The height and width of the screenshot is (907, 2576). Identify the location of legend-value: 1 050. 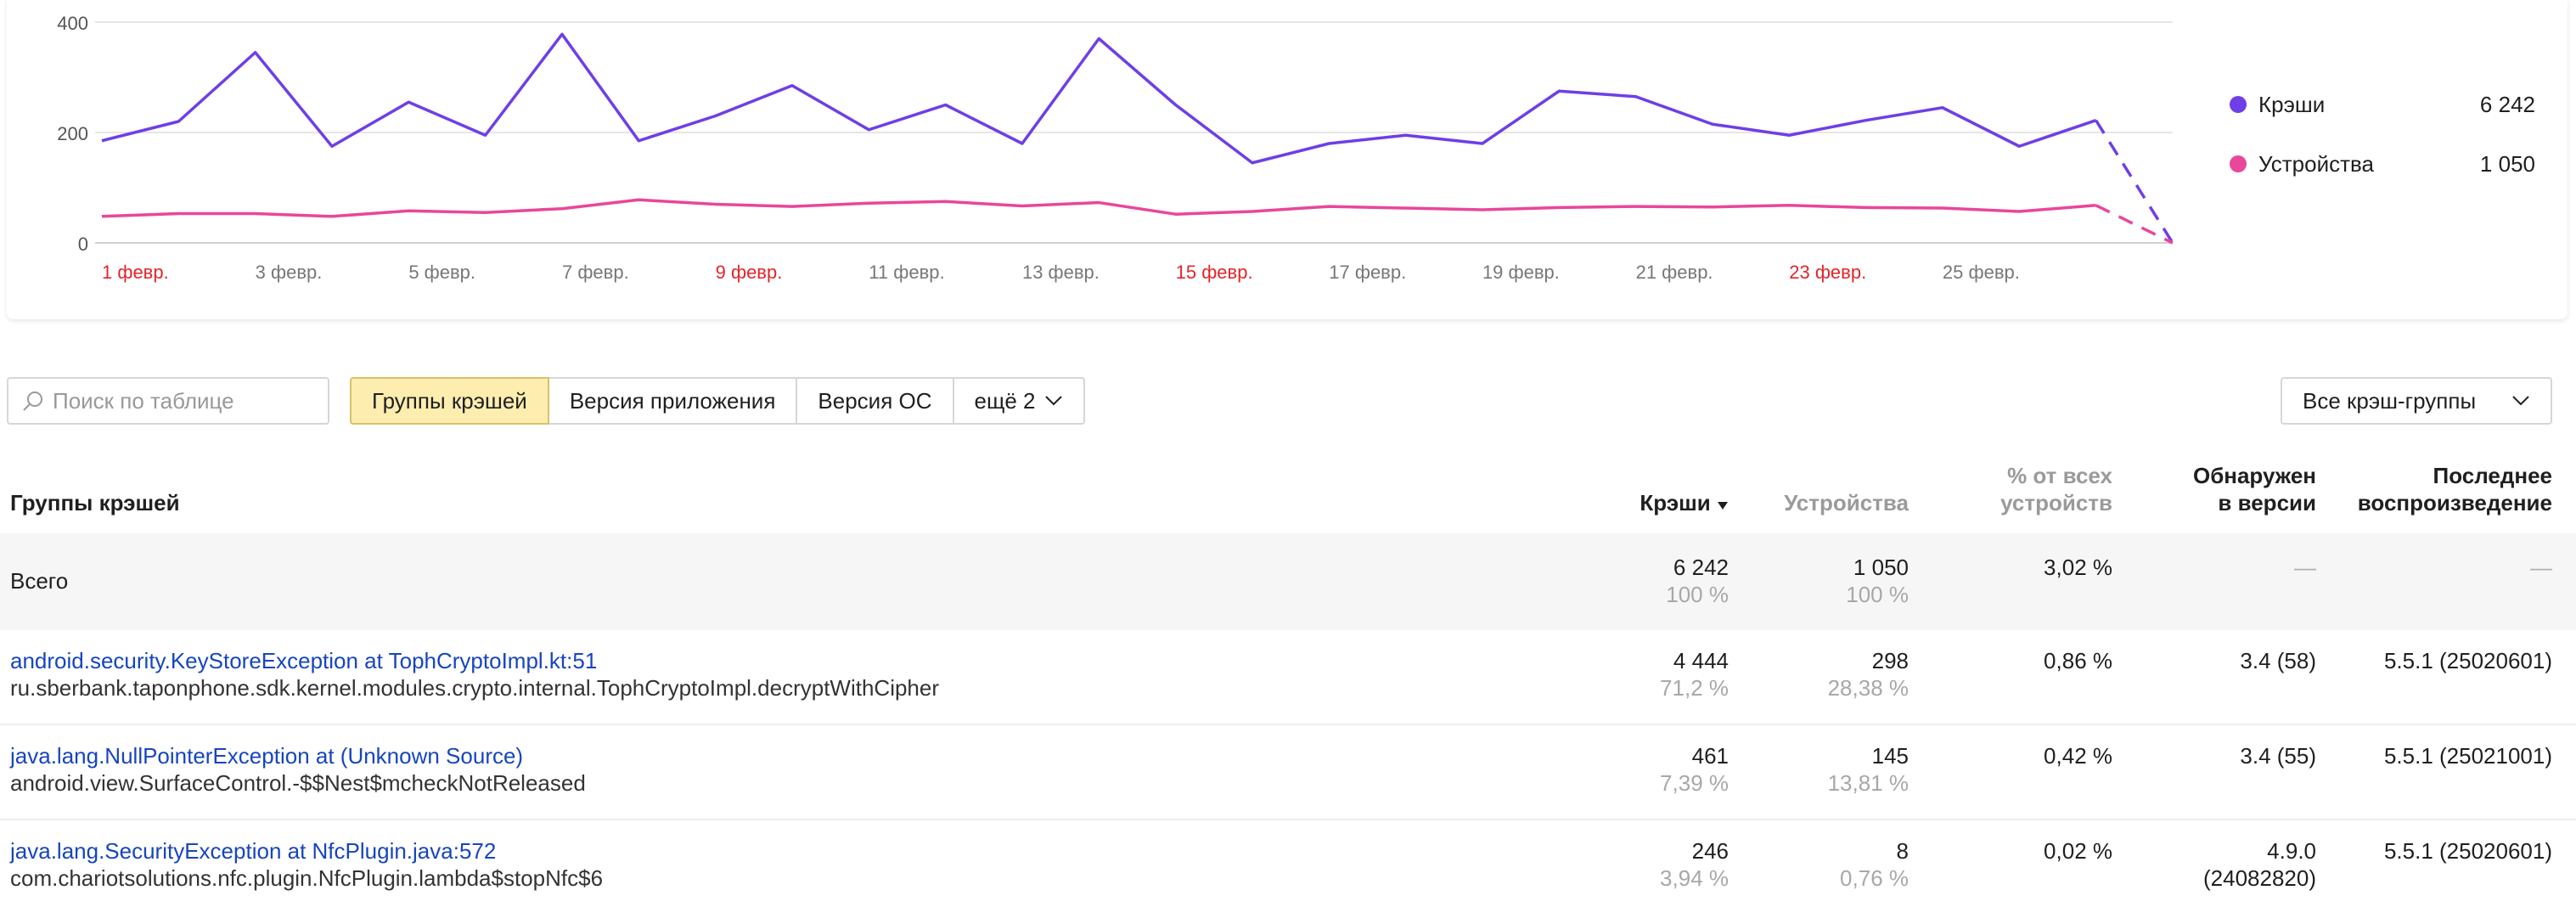
(2507, 163).